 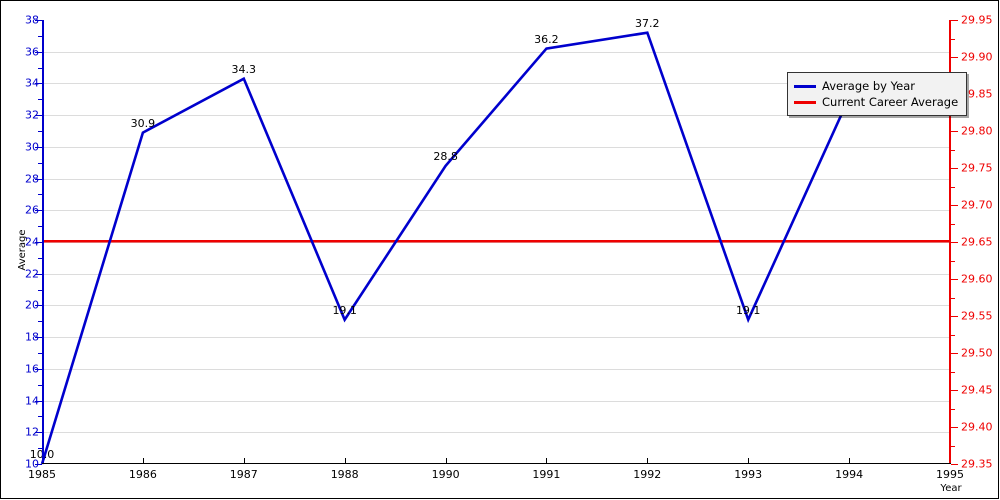 What do you see at coordinates (142, 474) in the screenshot?
I see `x-axis-tick-label: 1986` at bounding box center [142, 474].